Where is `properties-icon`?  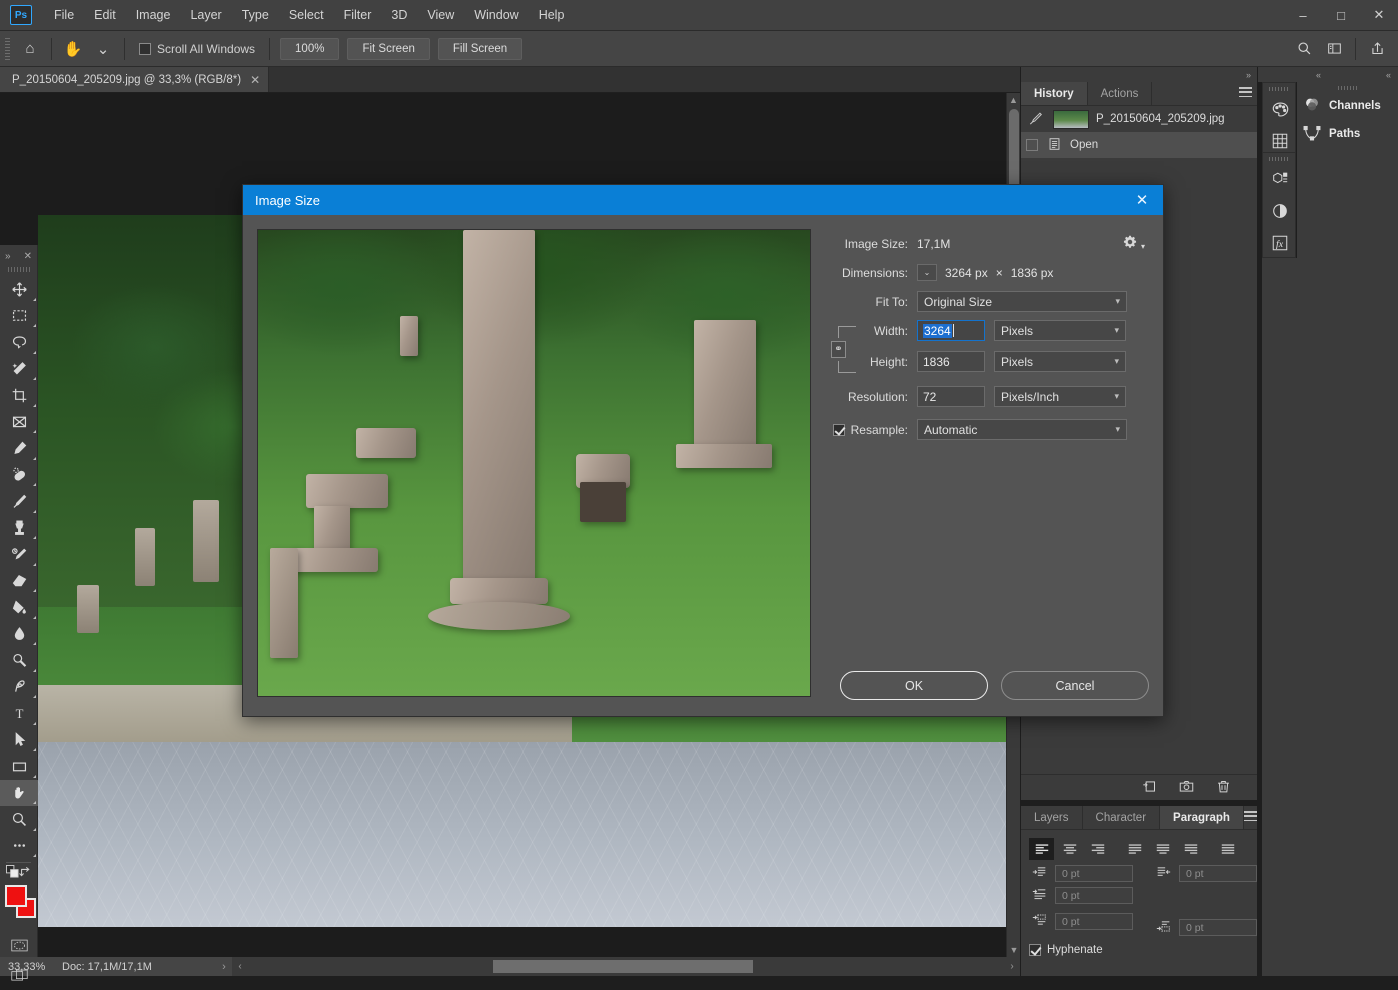 properties-icon is located at coordinates (1280, 179).